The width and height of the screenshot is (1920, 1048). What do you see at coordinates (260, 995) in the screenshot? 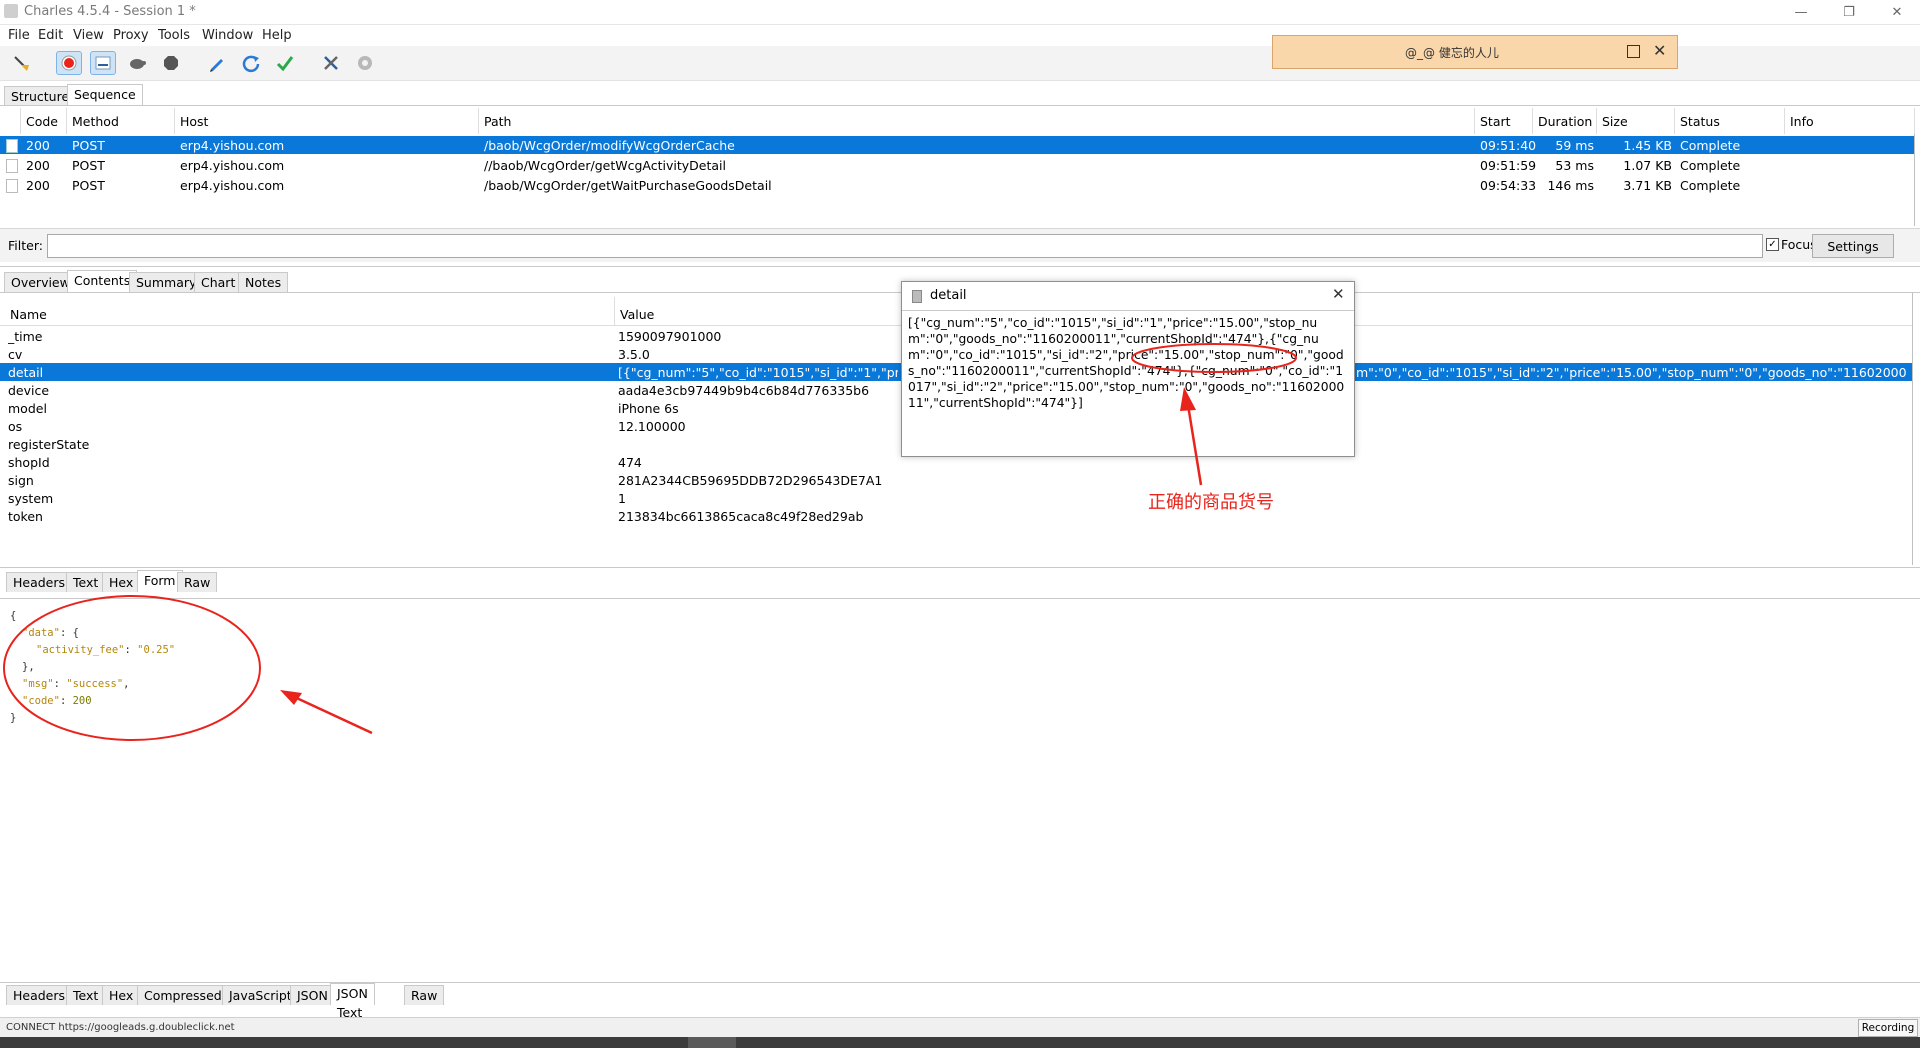
I see `tab-response-javascript: JavaScript` at bounding box center [260, 995].